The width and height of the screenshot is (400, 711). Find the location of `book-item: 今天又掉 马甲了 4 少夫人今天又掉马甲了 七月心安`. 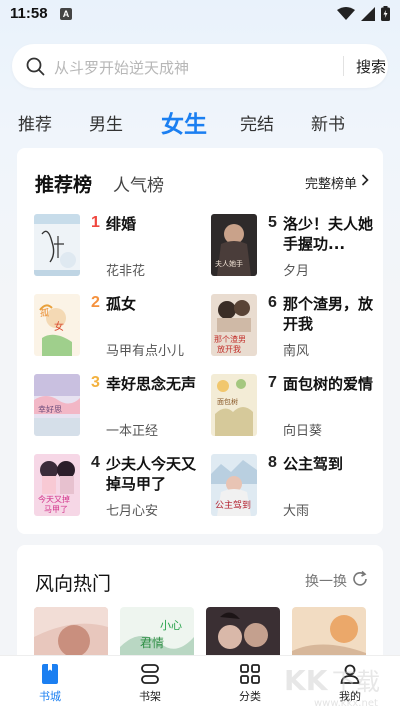

book-item: 今天又掉 马甲了 4 少夫人今天又掉马甲了 七月心安 is located at coordinates (122, 487).